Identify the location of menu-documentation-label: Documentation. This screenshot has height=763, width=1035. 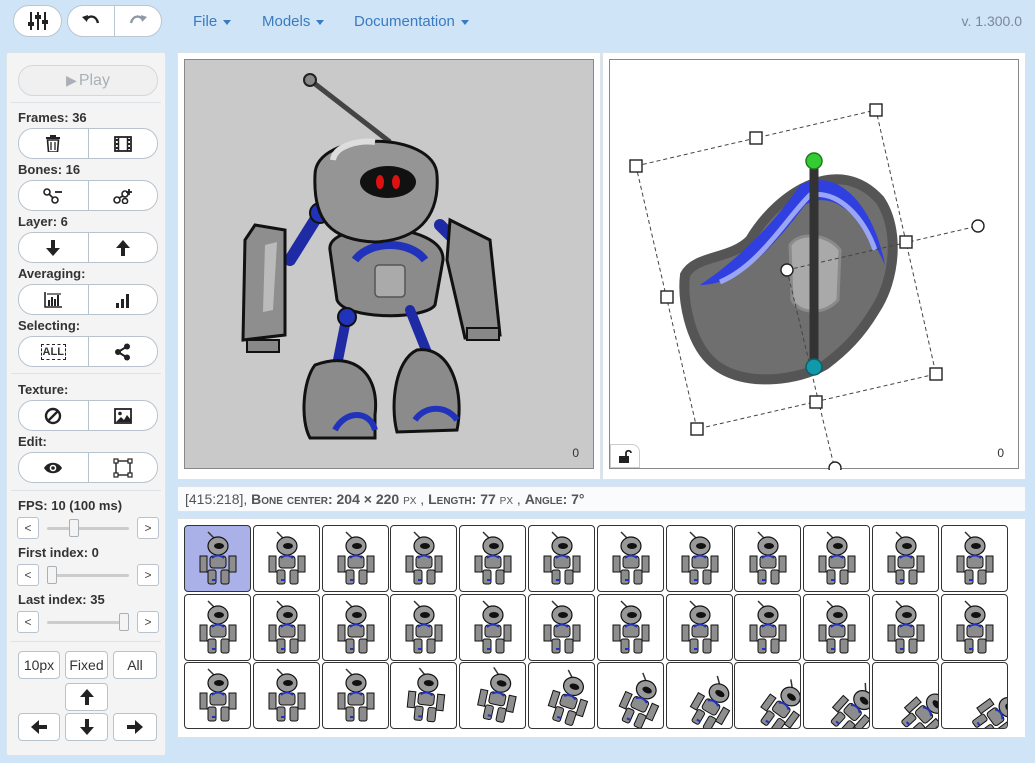
(404, 21).